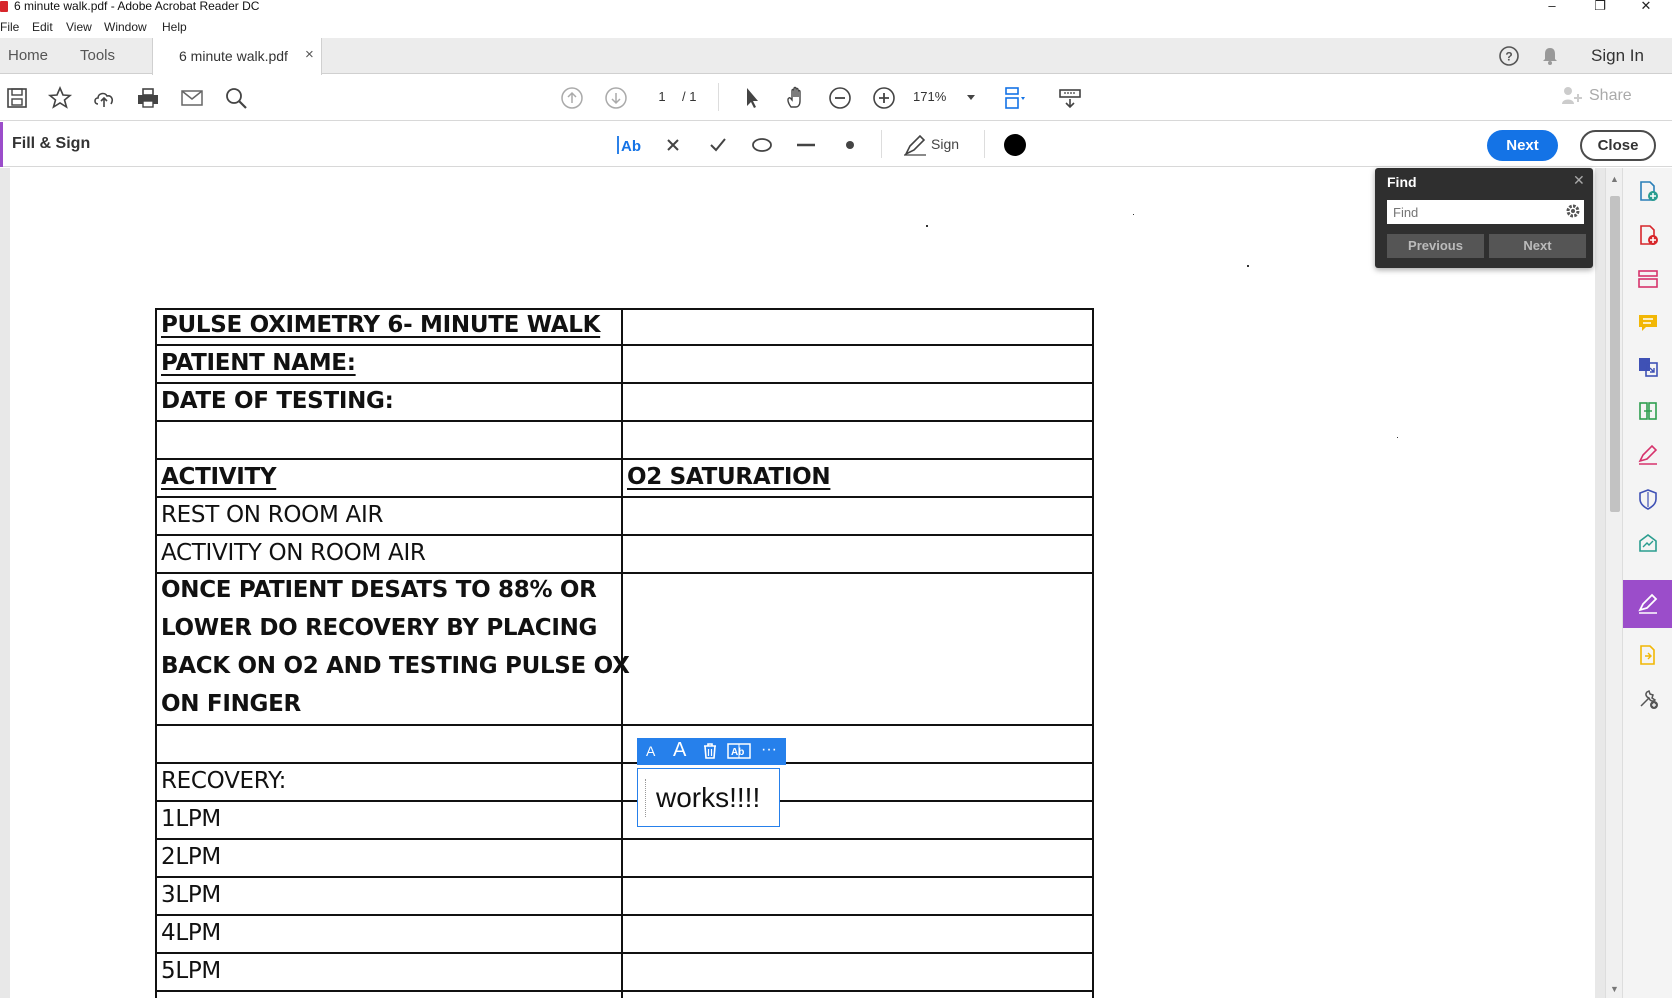  What do you see at coordinates (28, 55) in the screenshot?
I see `tab-home: Home` at bounding box center [28, 55].